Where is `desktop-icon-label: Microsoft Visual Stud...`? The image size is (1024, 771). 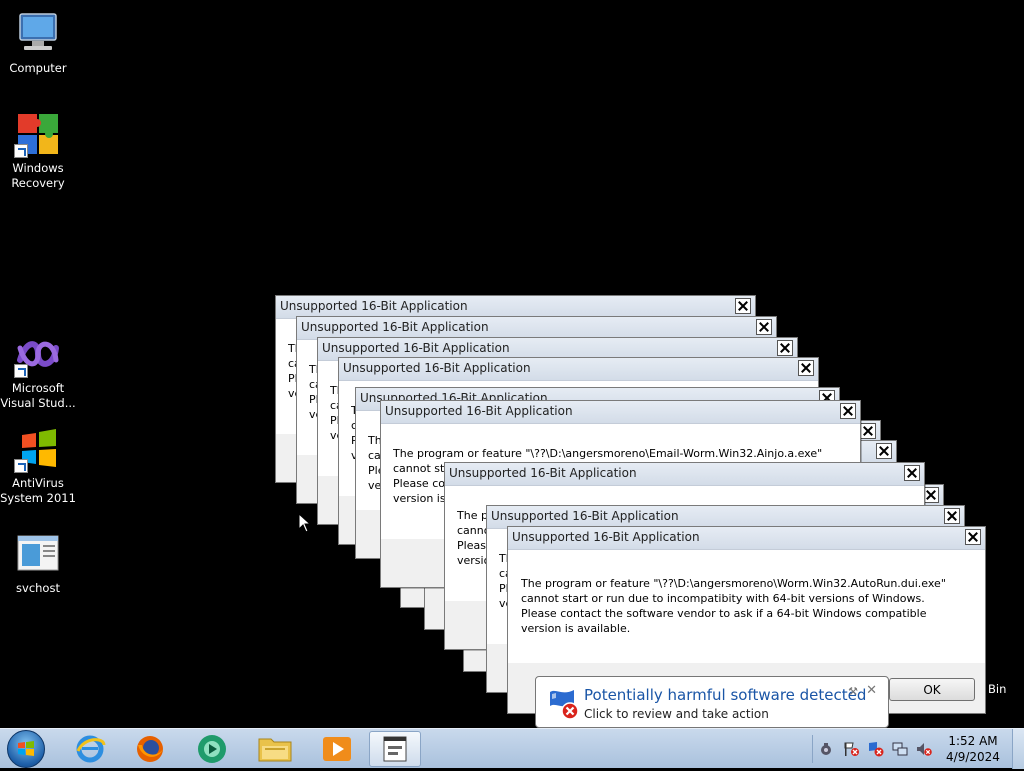
desktop-icon-label: Microsoft Visual Stud... is located at coordinates (38, 395).